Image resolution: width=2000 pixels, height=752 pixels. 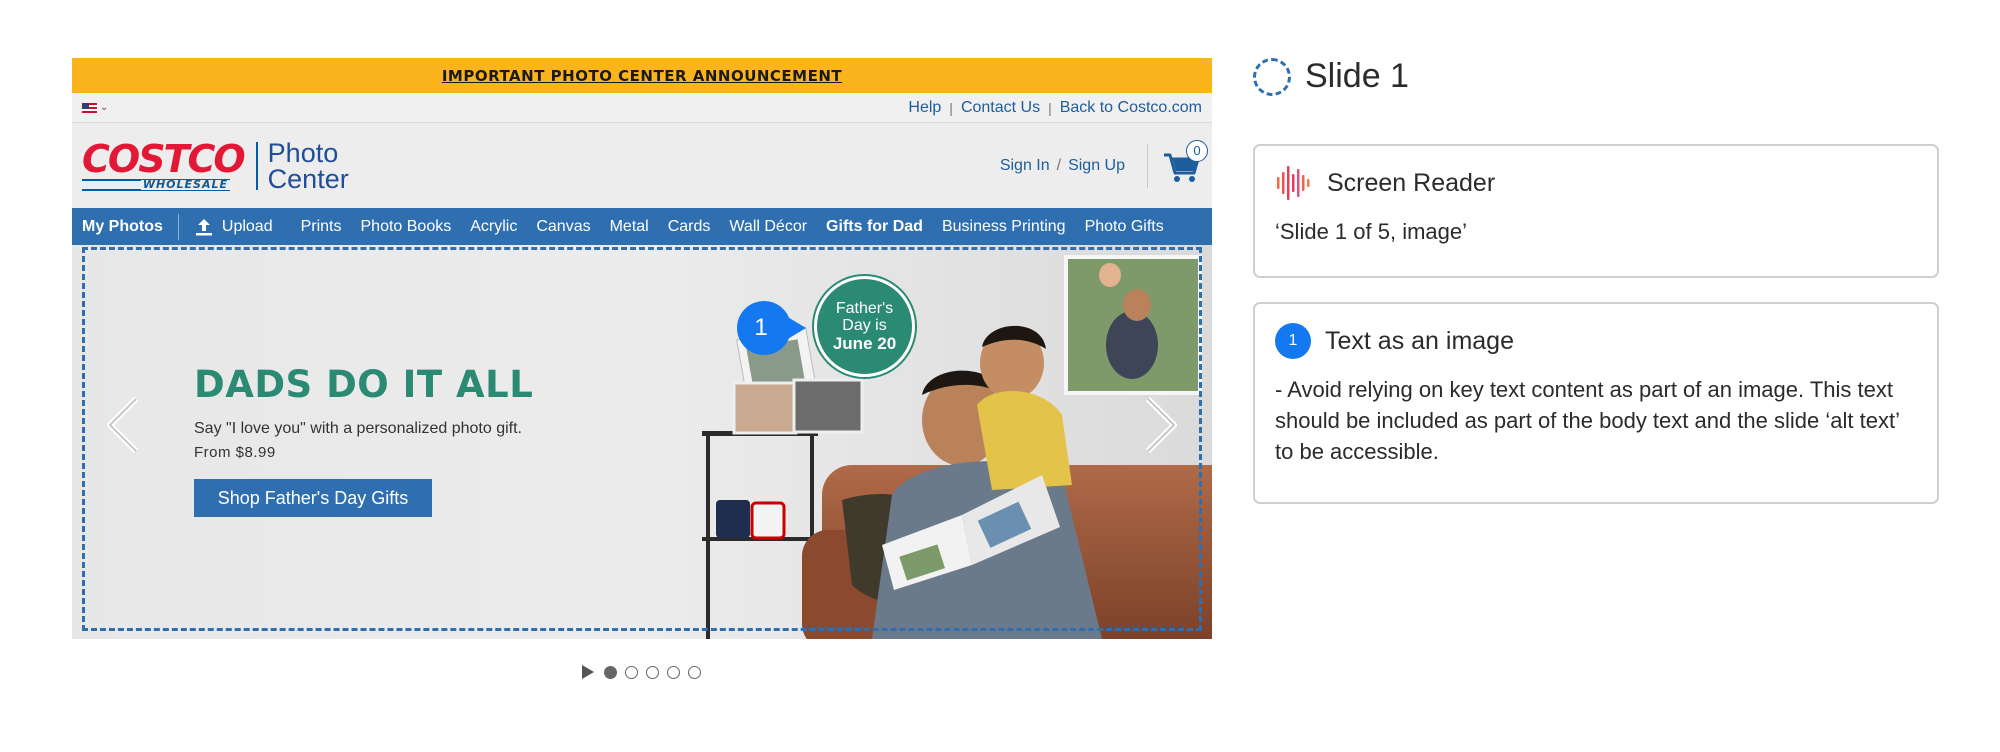 I want to click on account-links: Sign In / Sign Up, so click(x=1062, y=166).